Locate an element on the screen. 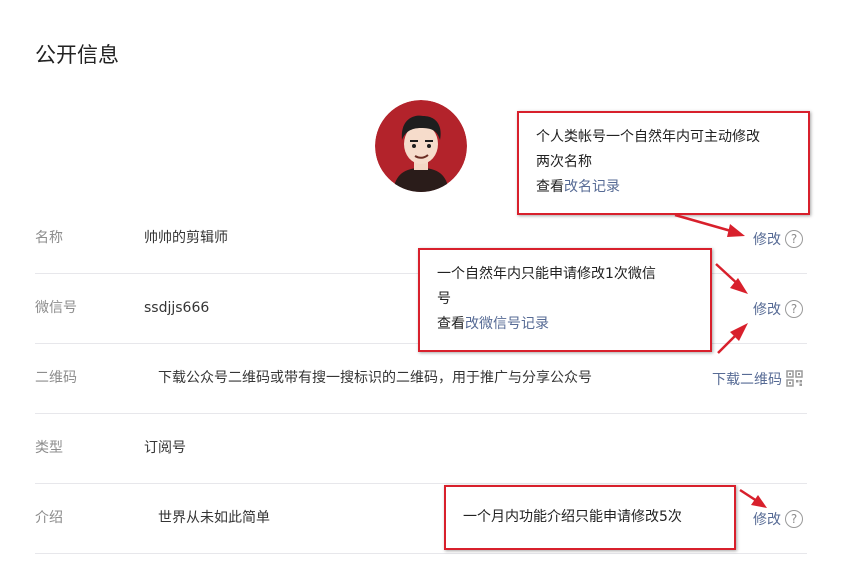 This screenshot has height=571, width=853. row-account-type: 类型 订阅号 is located at coordinates (421, 449).